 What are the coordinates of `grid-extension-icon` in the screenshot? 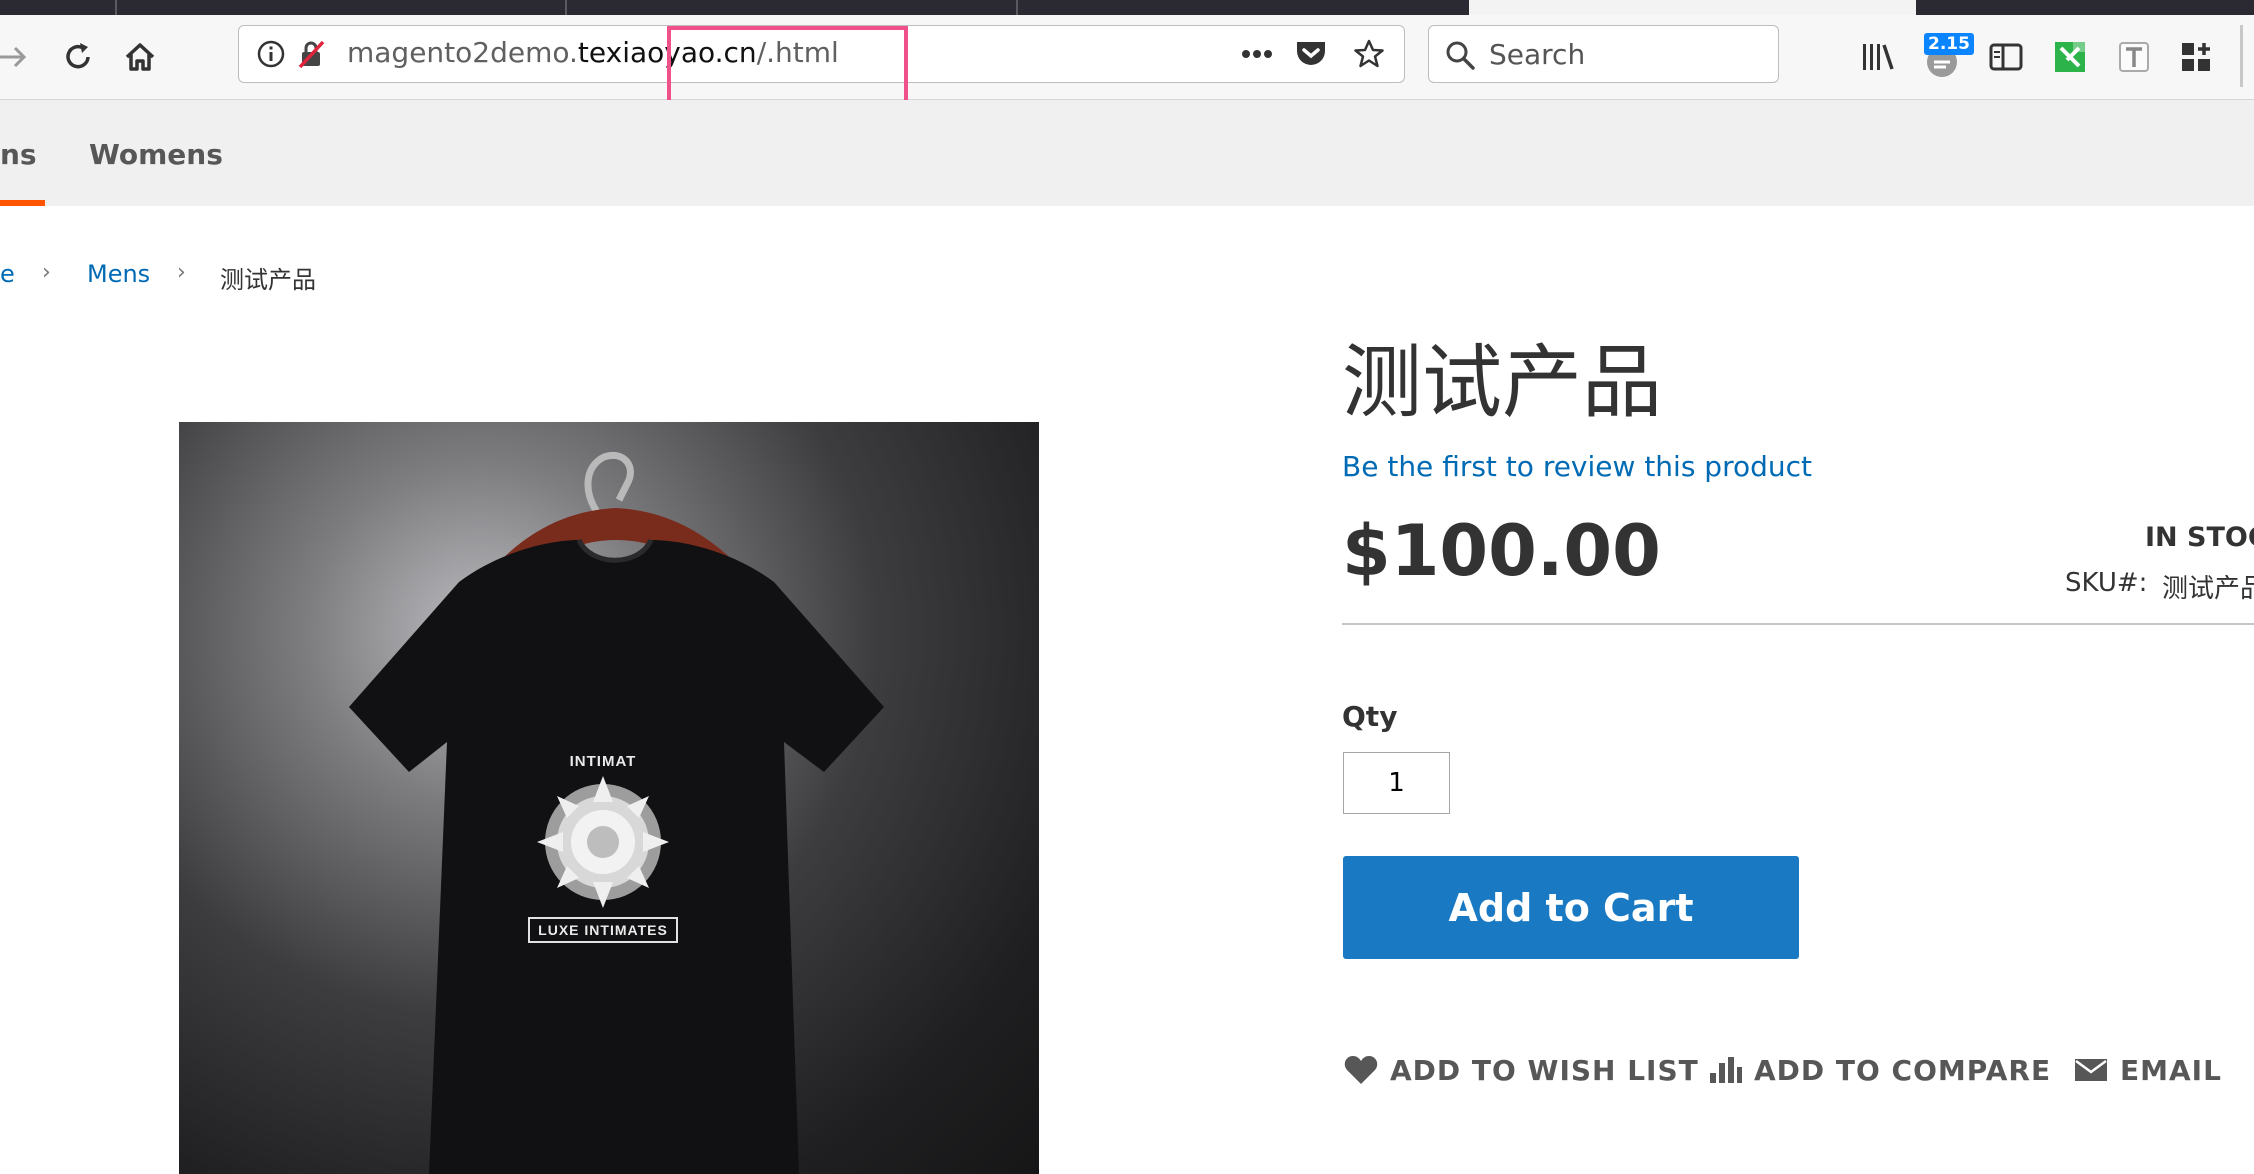 It's located at (2196, 57).